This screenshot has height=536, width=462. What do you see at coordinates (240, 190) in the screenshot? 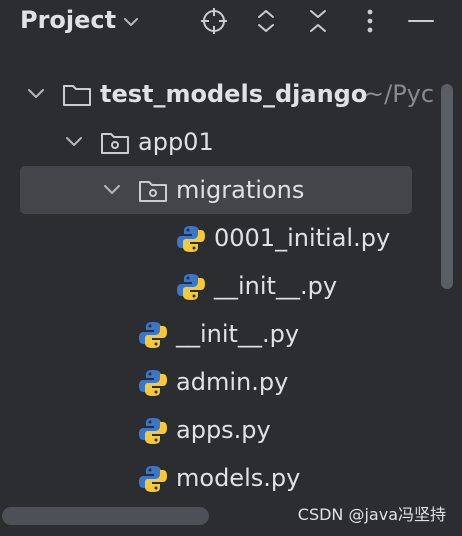
I see `tree-node-label: migrations` at bounding box center [240, 190].